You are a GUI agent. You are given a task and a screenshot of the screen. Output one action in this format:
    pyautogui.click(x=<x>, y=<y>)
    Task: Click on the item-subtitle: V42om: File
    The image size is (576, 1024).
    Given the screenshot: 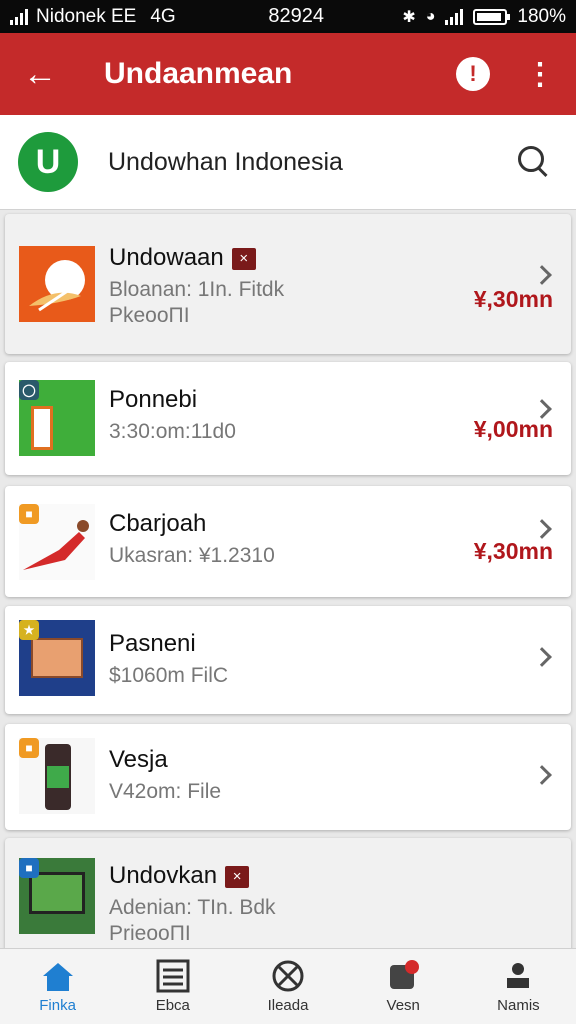 What is the action you would take?
    pyautogui.click(x=165, y=791)
    